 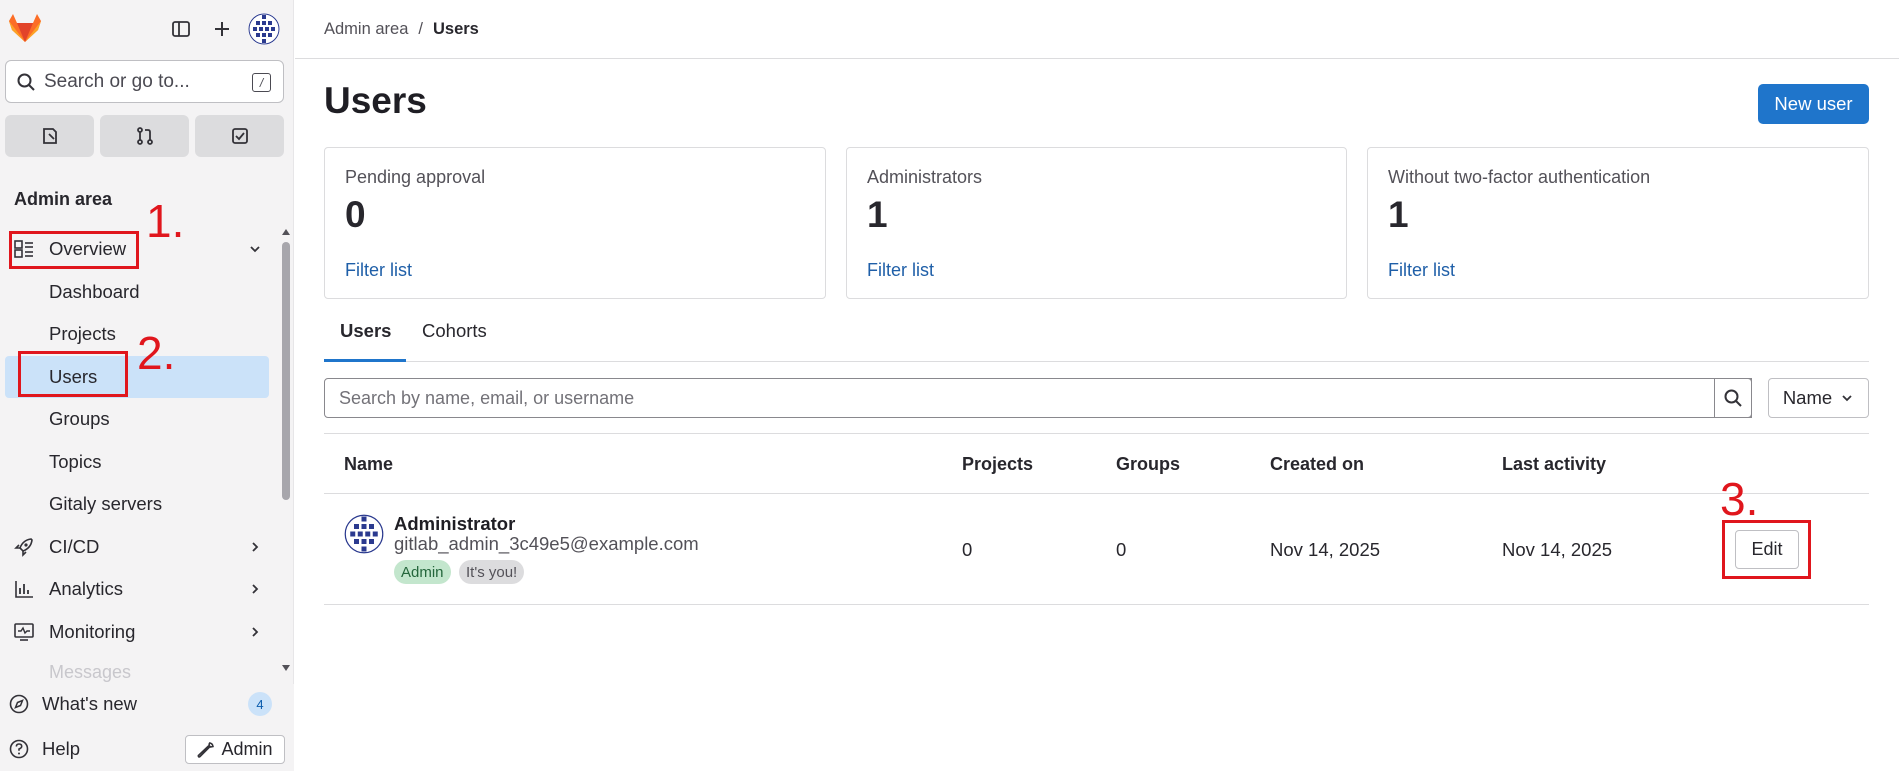 I want to click on tab-cohorts: Cohorts, so click(x=454, y=341).